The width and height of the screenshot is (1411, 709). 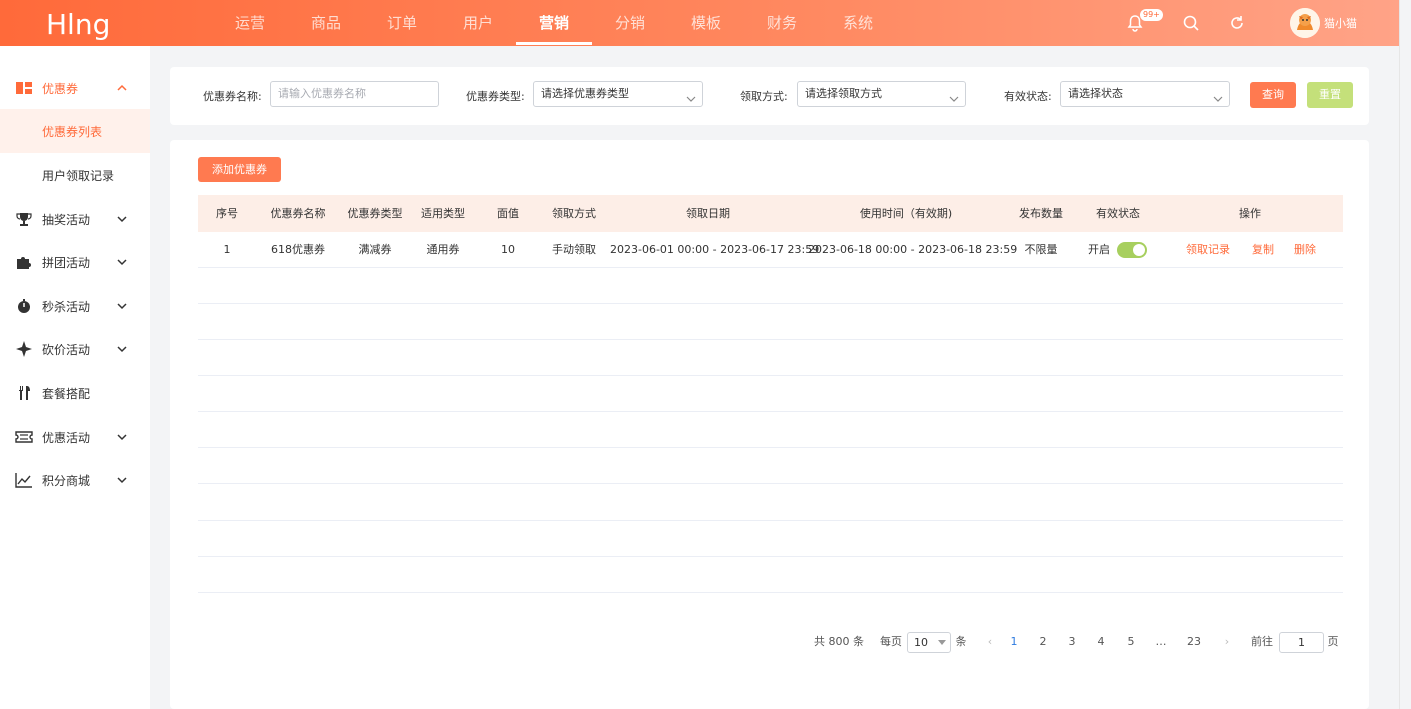 I want to click on refresh-icon, so click(x=1237, y=23).